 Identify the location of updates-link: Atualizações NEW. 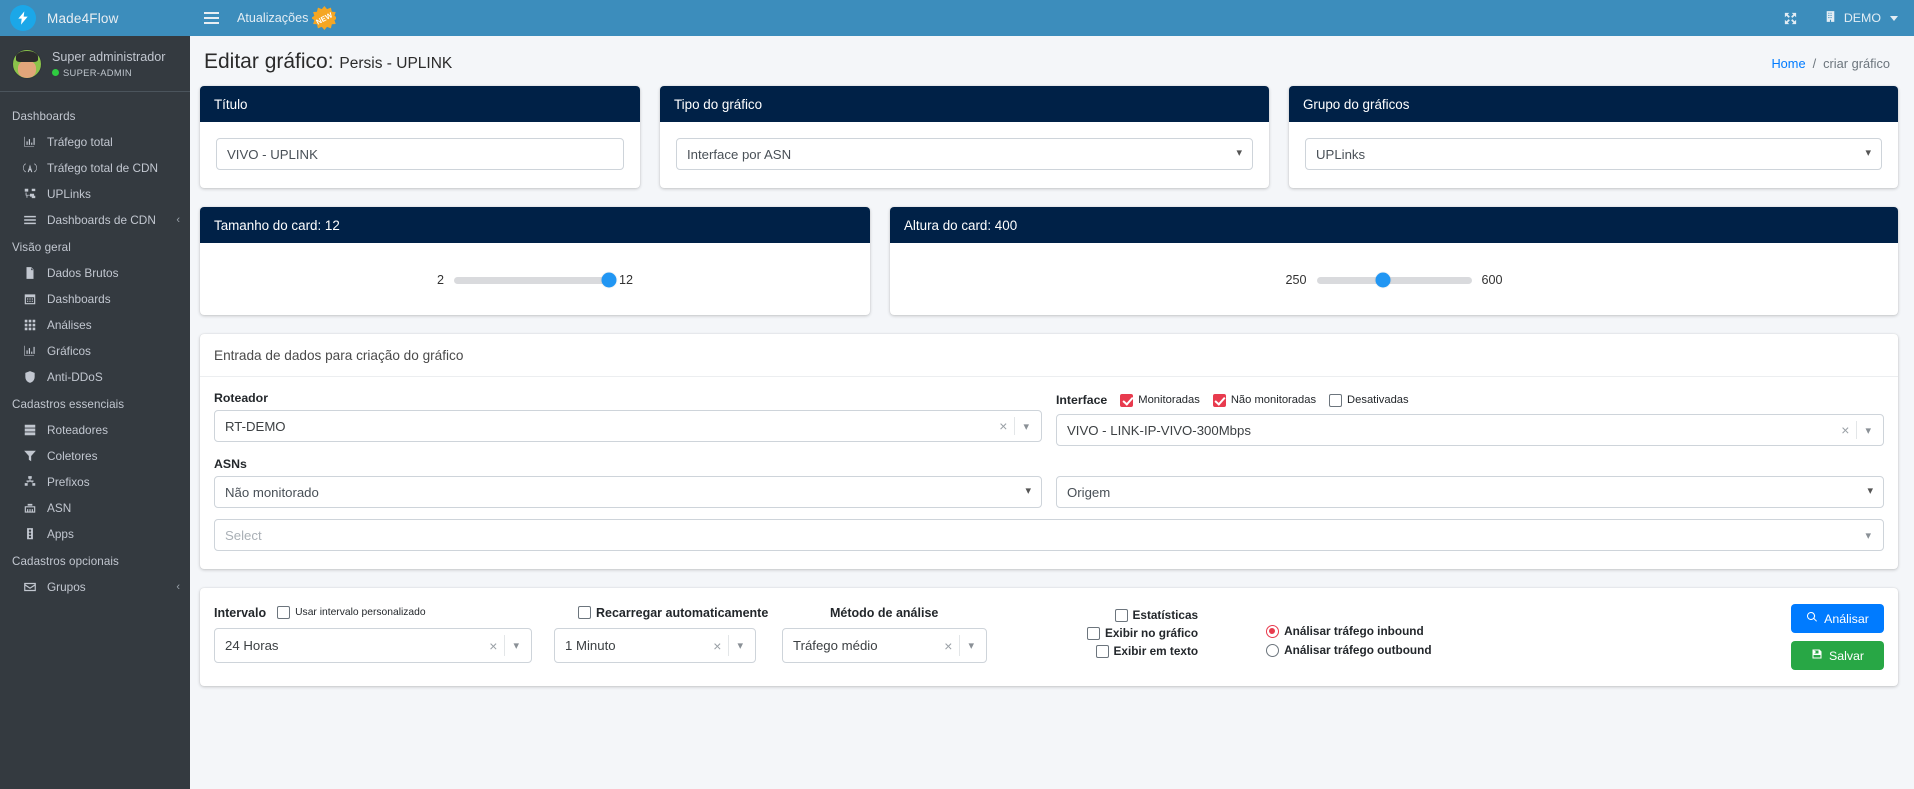
(287, 18).